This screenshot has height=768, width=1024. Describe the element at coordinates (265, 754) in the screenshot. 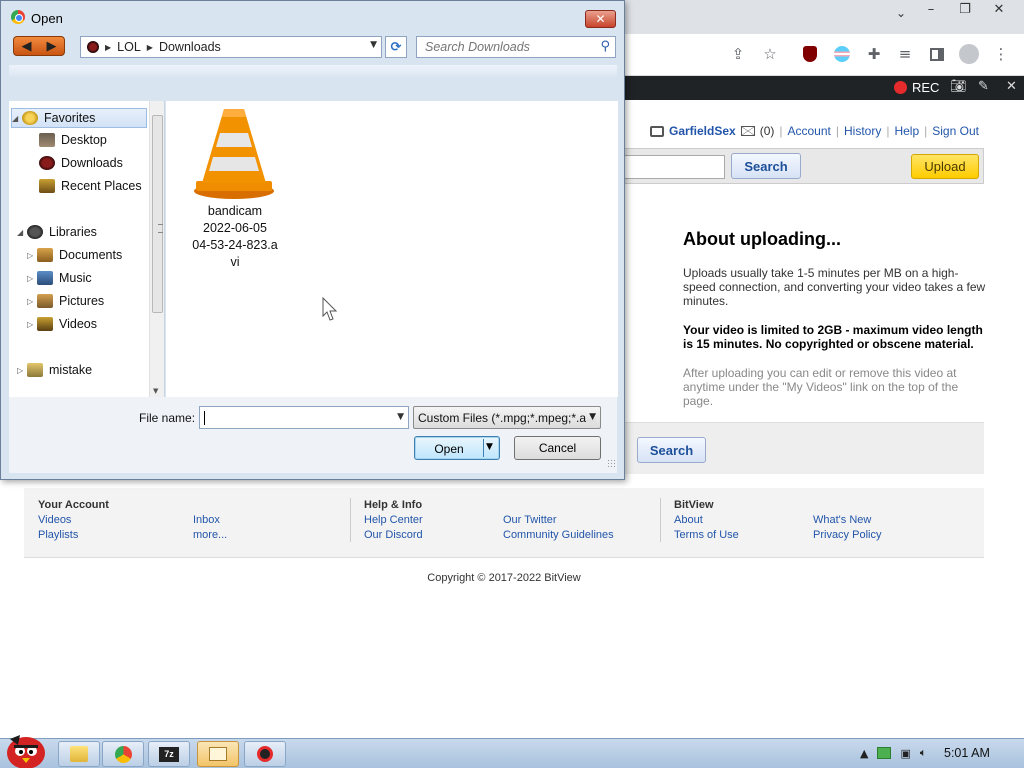

I see `taskbar-bandicam` at that location.